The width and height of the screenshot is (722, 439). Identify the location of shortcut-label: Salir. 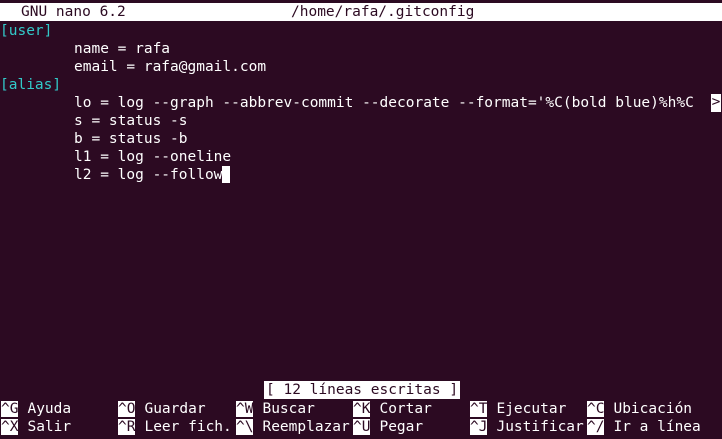
(49, 427).